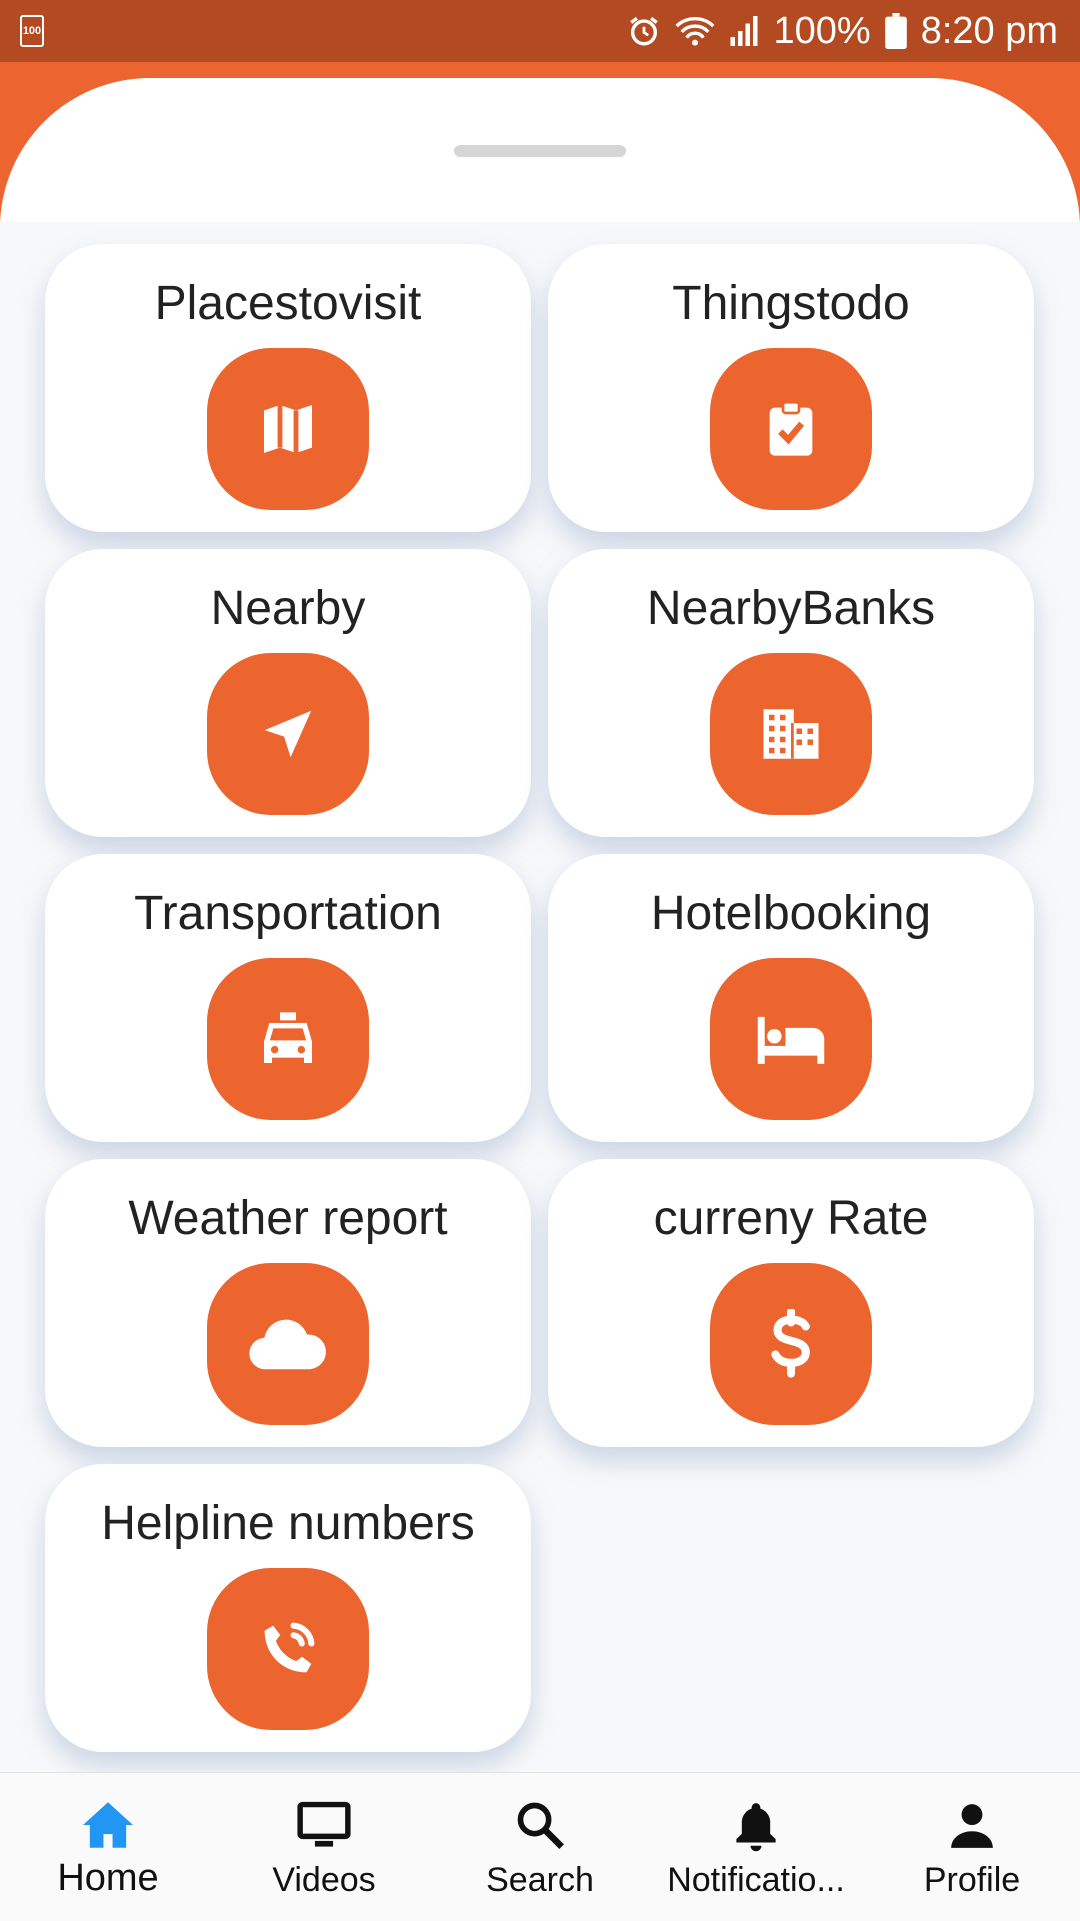 The width and height of the screenshot is (1080, 1921). I want to click on card-things-to-do: Thingstodo, so click(791, 388).